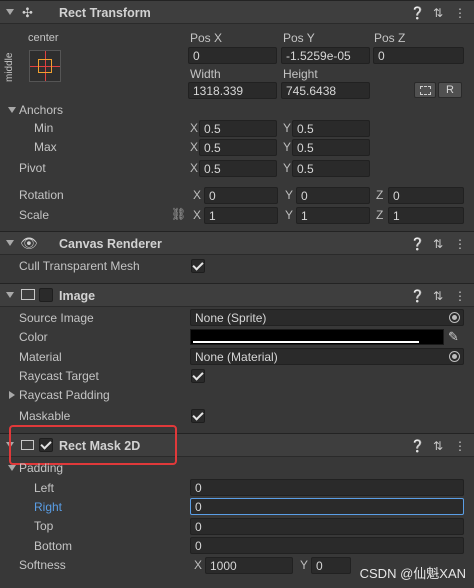 Image resolution: width=474 pixels, height=588 pixels. I want to click on right-field: 0, so click(327, 506).